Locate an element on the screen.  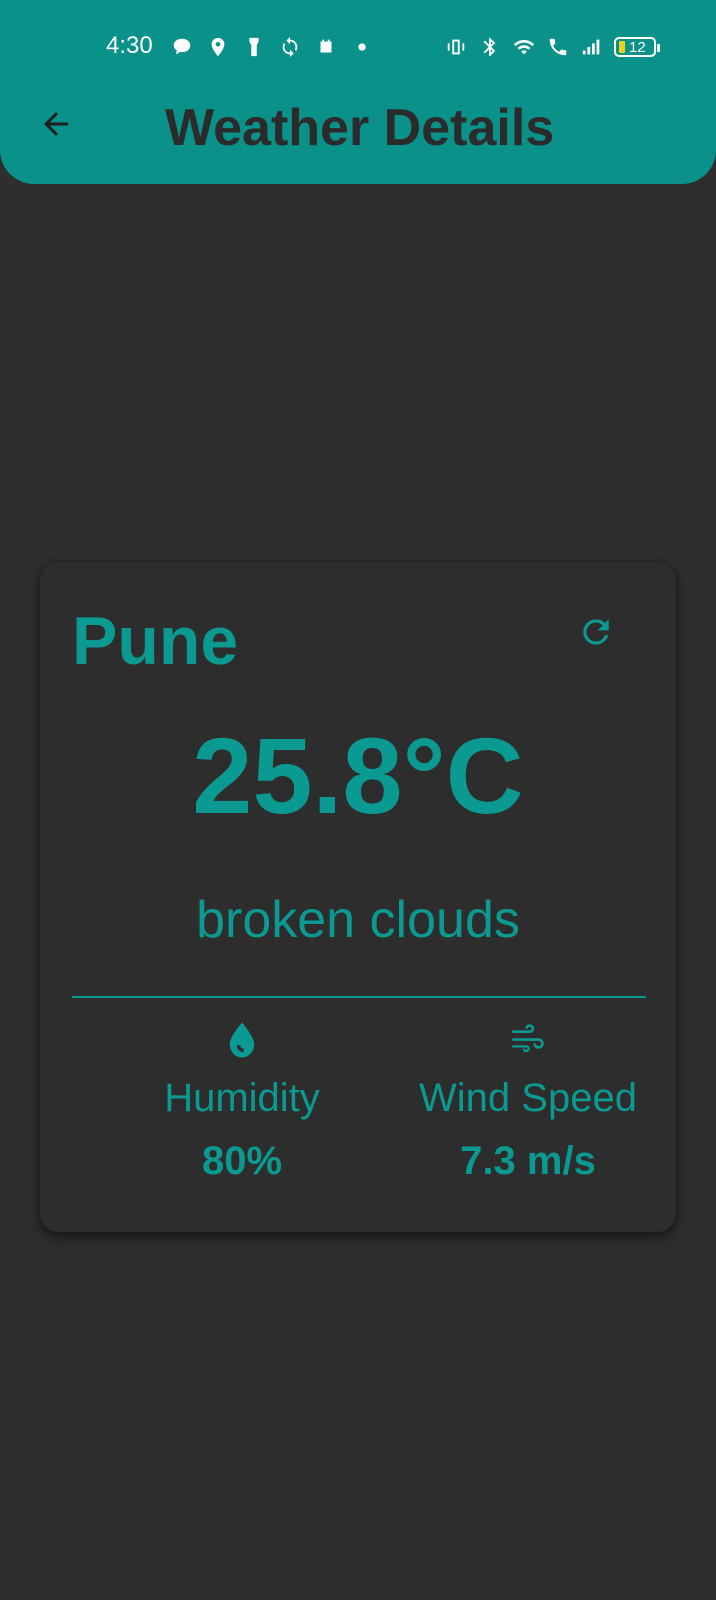
water-drop-icon is located at coordinates (242, 1040).